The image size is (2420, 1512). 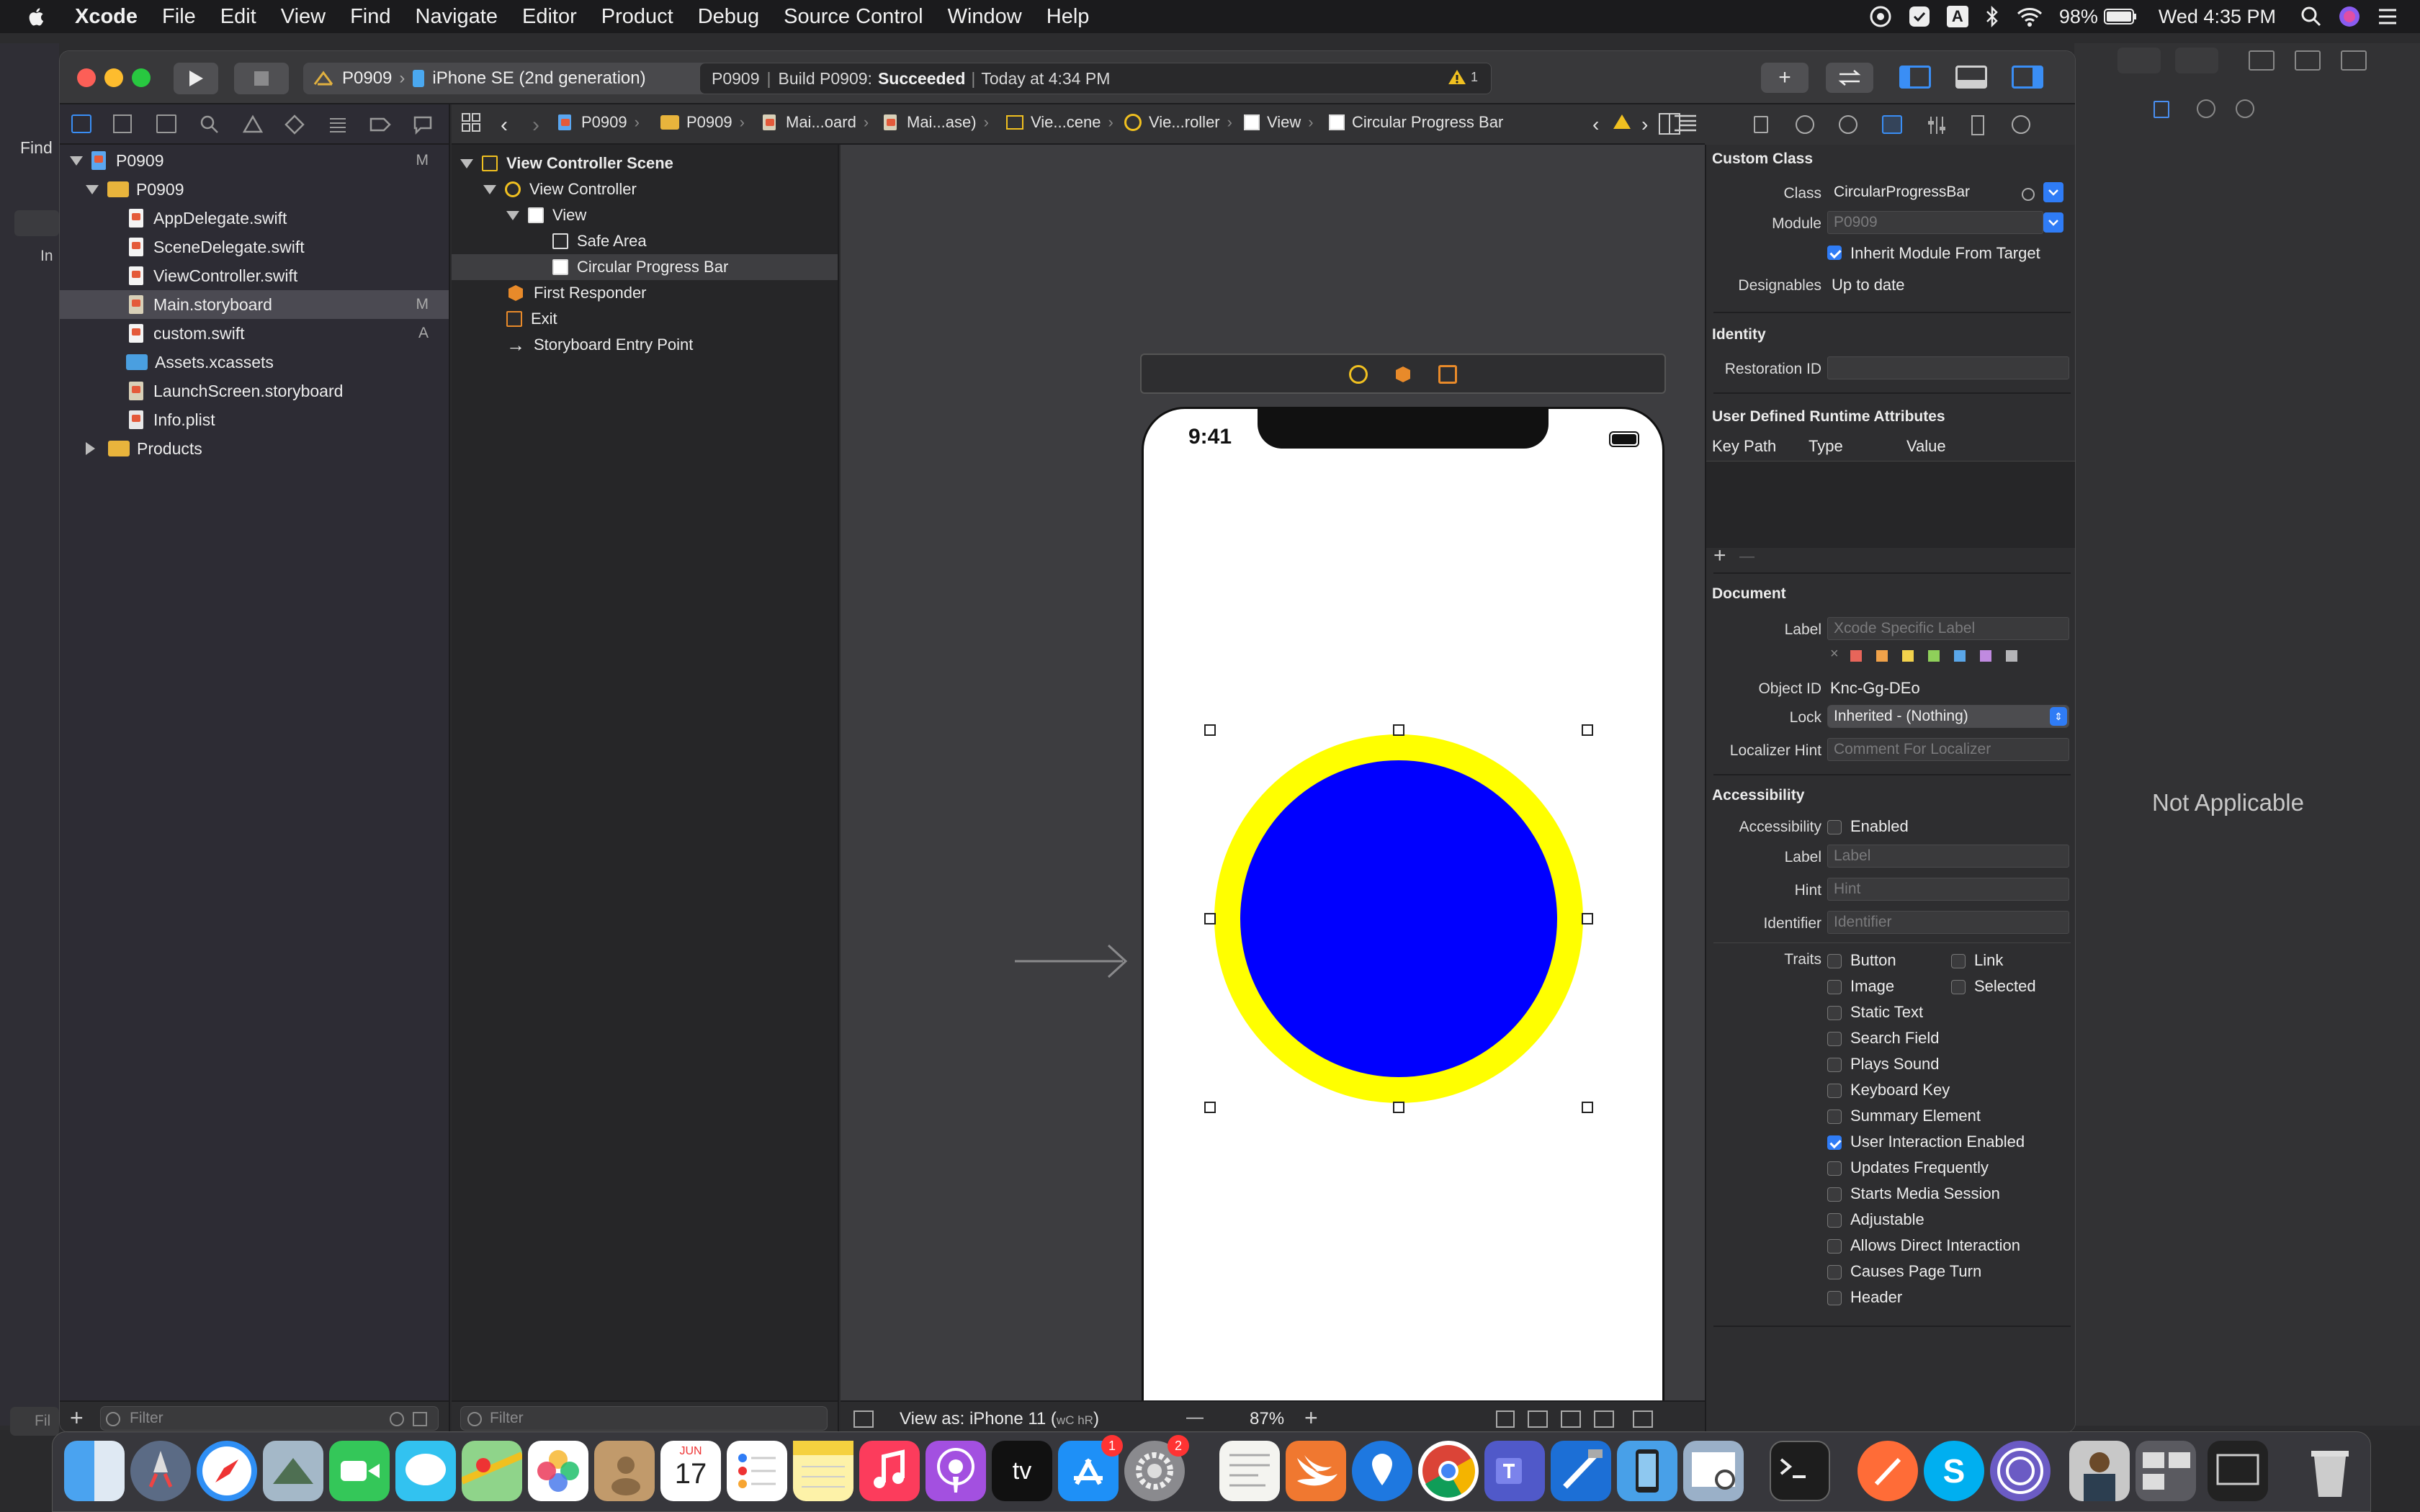 What do you see at coordinates (1068, 17) in the screenshot?
I see `menu-help: Help` at bounding box center [1068, 17].